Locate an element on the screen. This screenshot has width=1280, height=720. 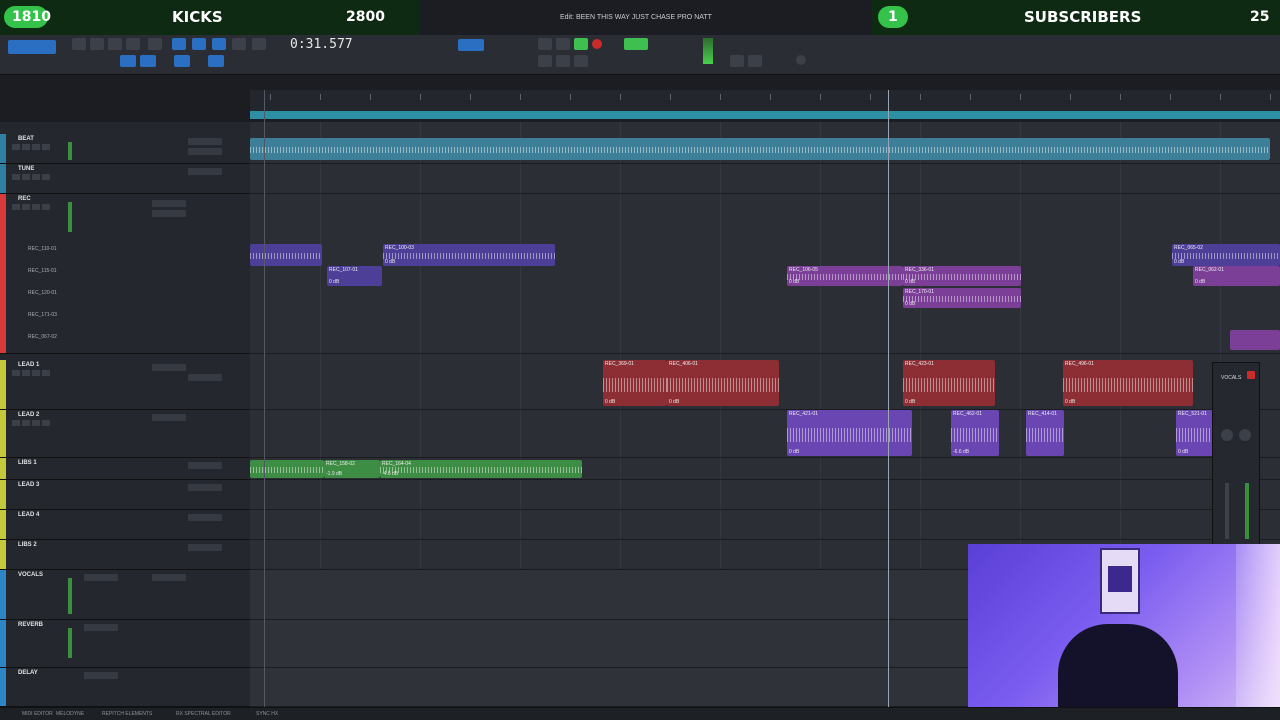
zoom-icon is located at coordinates (79, 44).